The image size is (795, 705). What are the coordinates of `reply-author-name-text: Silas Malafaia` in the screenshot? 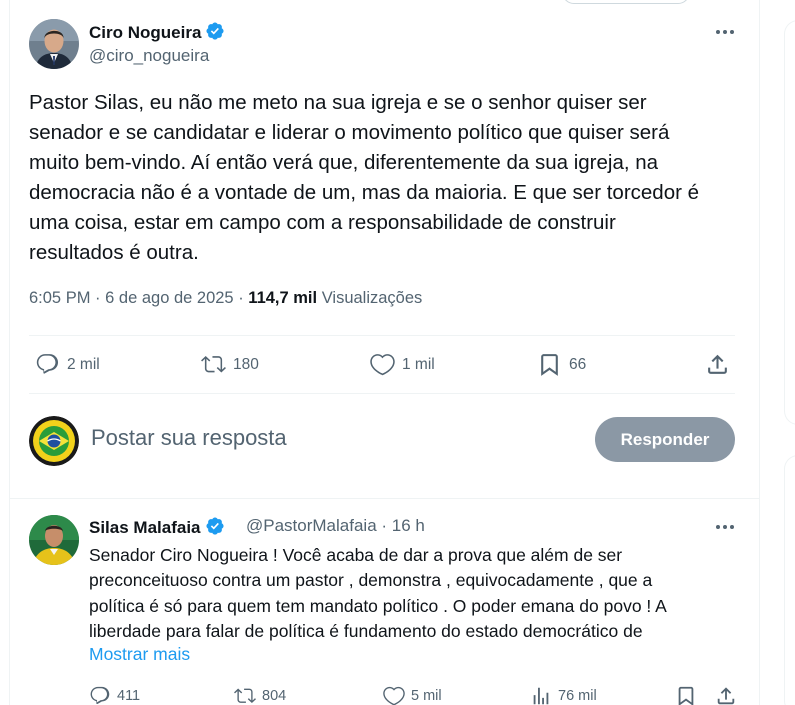 It's located at (145, 527).